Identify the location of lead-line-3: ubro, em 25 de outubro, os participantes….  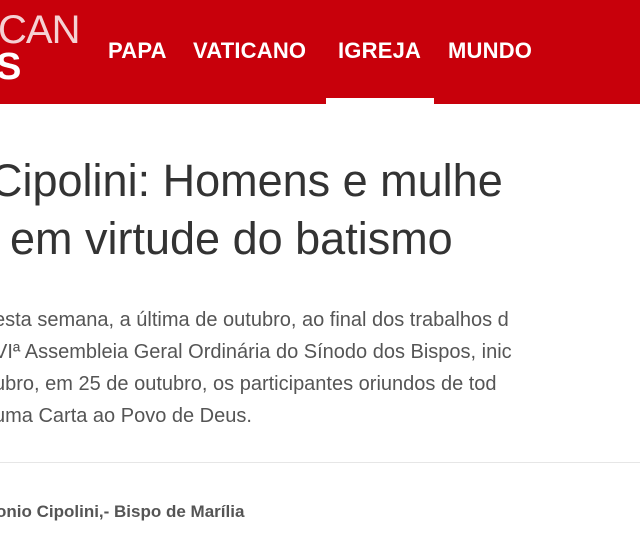
(248, 384).